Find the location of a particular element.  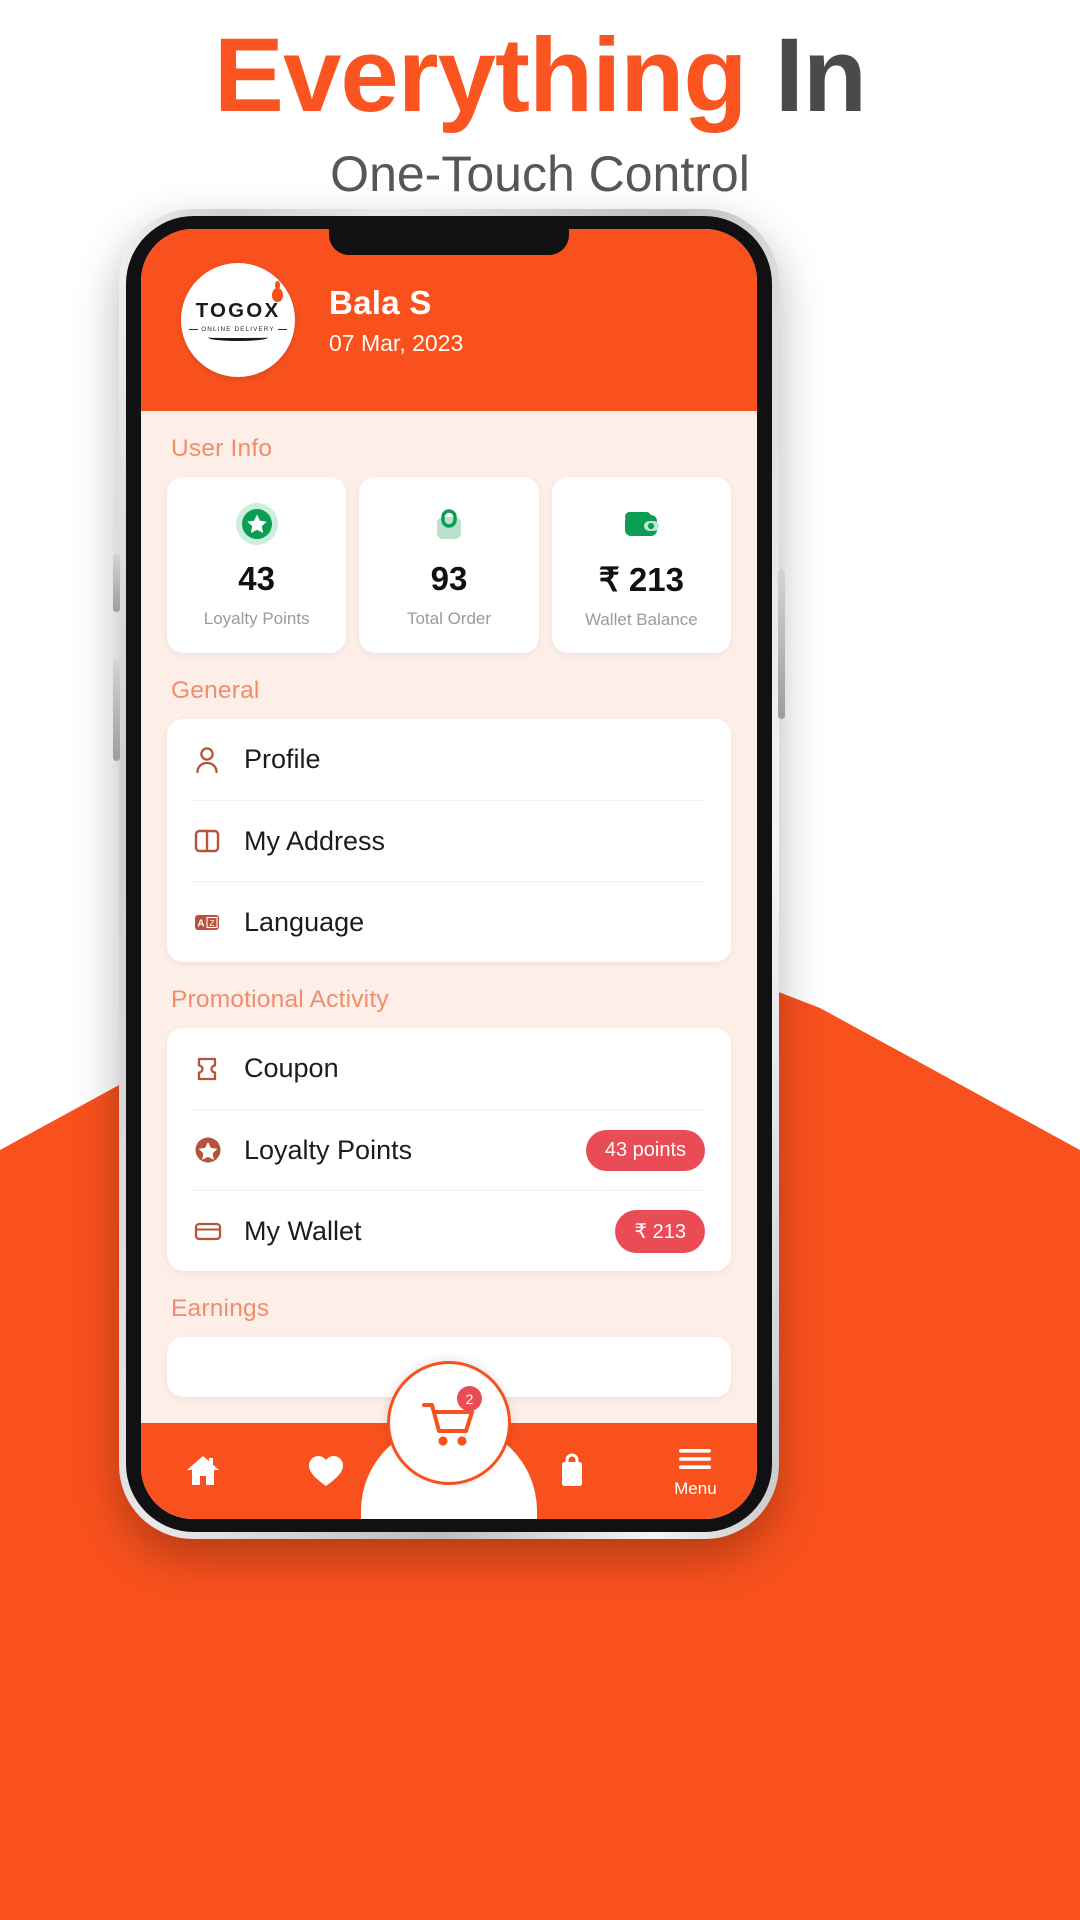

header-user-block: Bala S 07 Mar, 2023 is located at coordinates (396, 320).